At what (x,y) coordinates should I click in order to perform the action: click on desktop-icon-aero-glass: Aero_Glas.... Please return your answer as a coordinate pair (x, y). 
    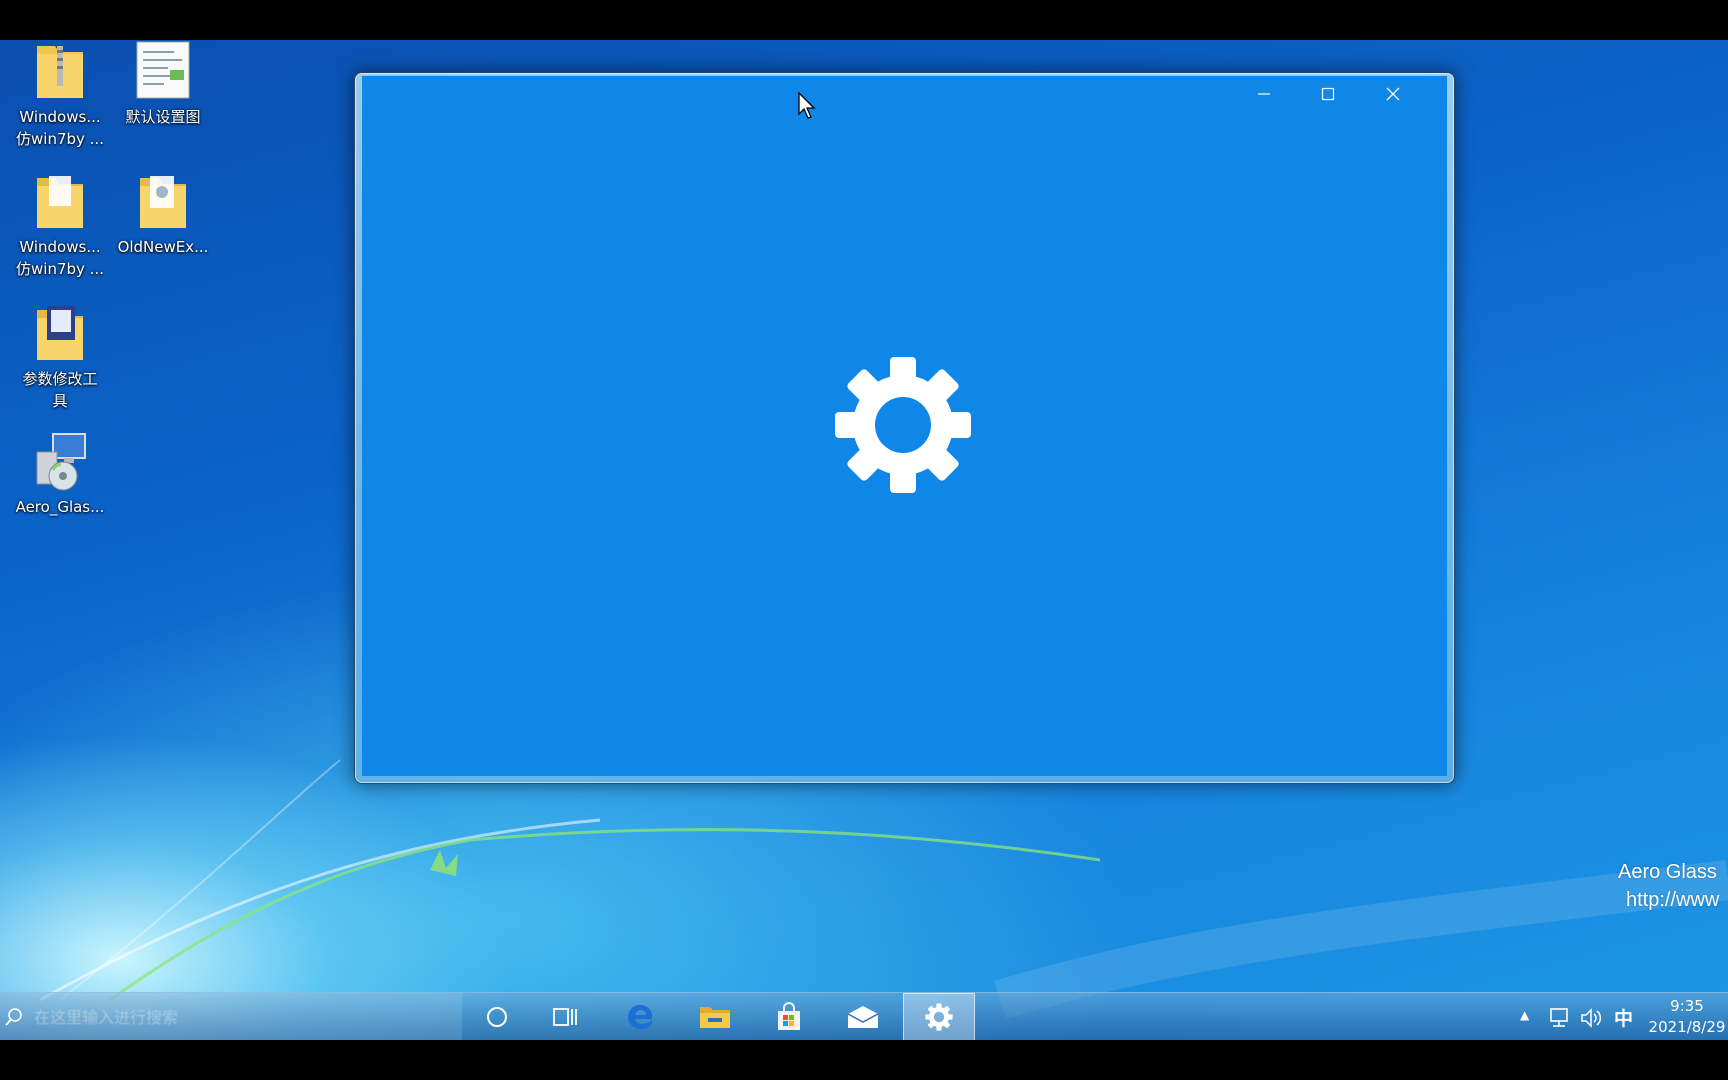
    Looking at the image, I should click on (60, 474).